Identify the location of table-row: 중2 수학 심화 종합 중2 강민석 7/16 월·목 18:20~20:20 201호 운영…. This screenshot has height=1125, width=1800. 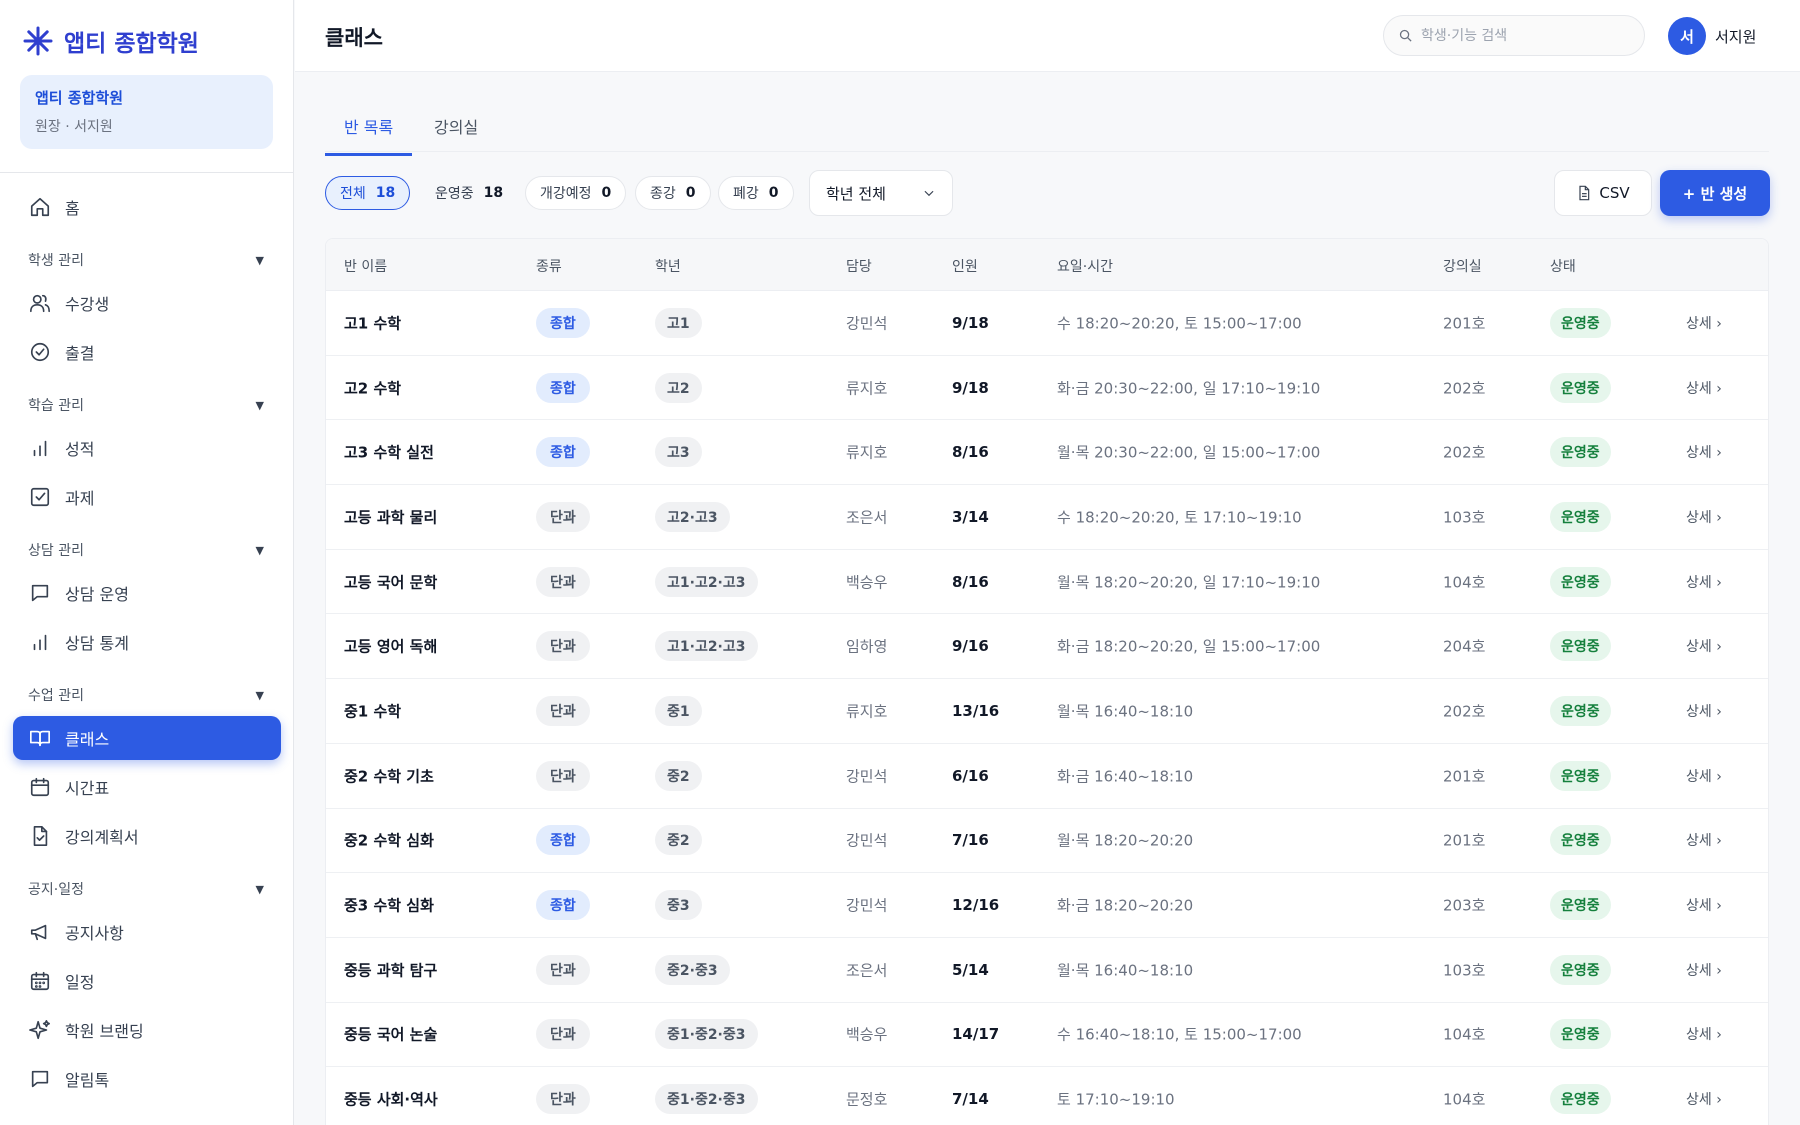
(1047, 841).